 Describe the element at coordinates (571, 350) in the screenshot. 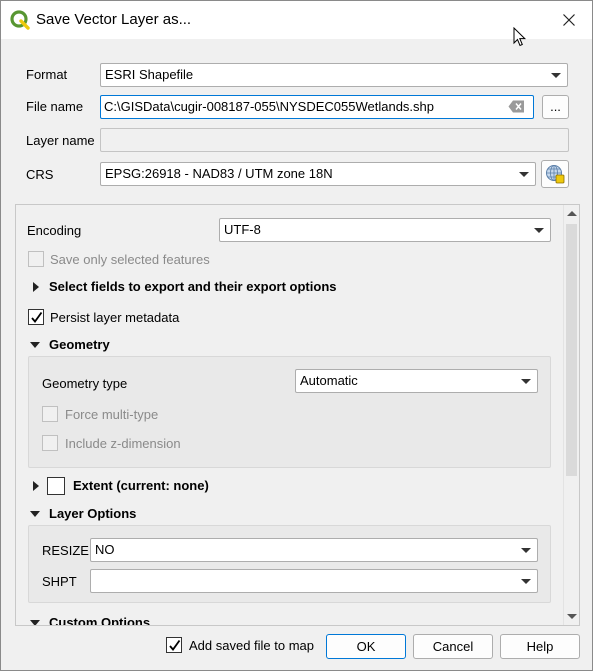

I see `scrollbar-thumb` at that location.